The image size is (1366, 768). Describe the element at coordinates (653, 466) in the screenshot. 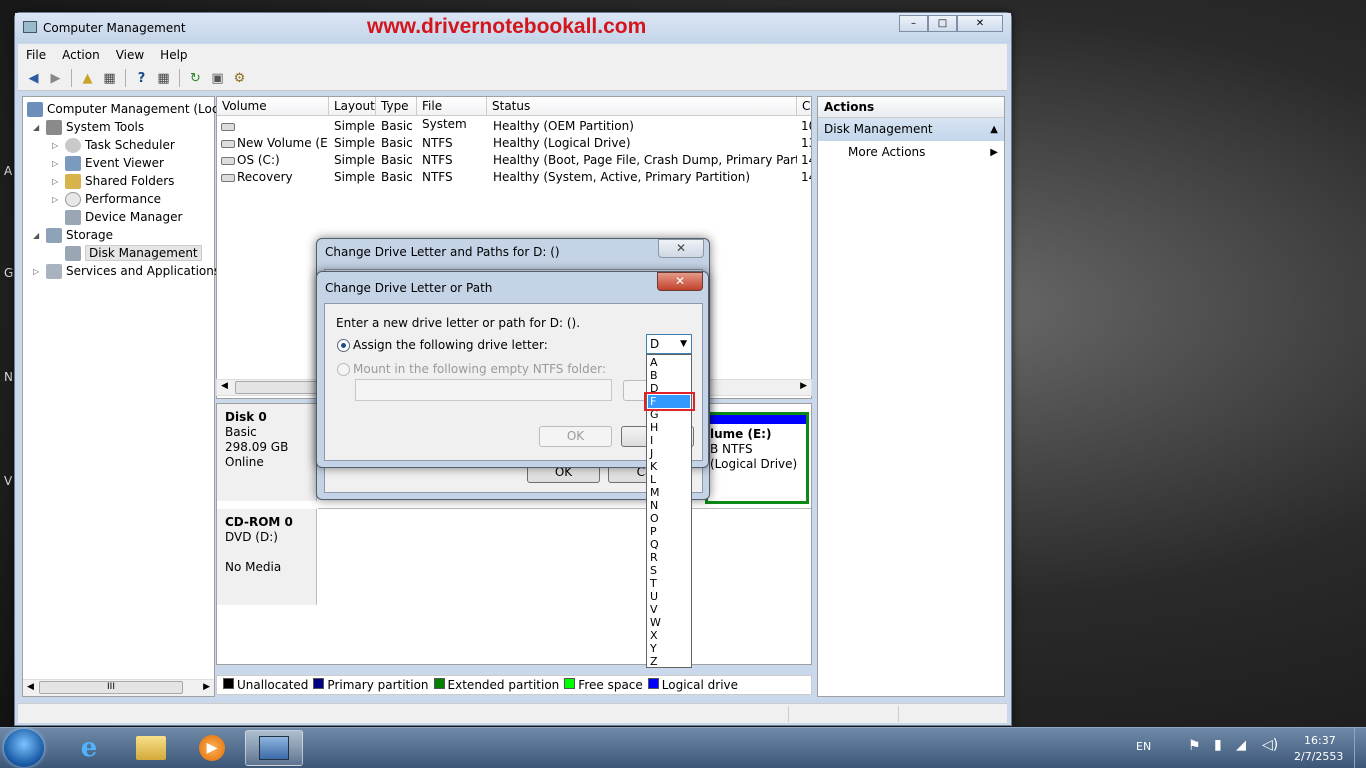

I see `dropdown-option: K` at that location.